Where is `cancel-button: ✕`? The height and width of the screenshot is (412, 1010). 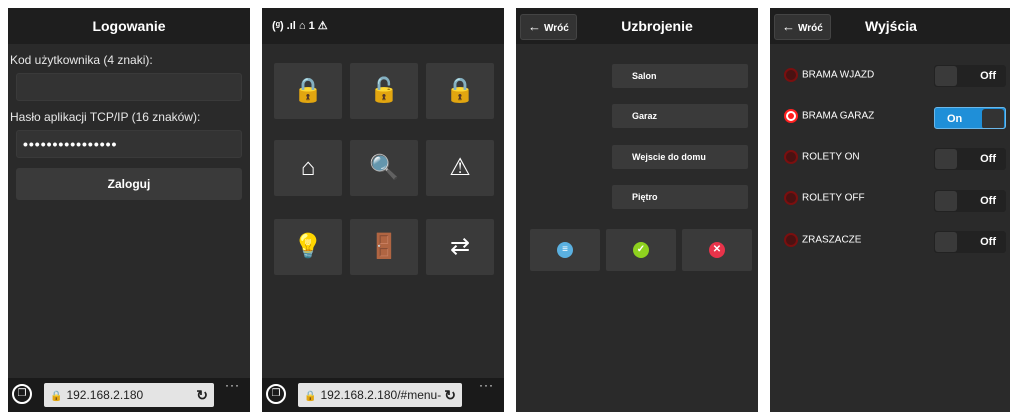
cancel-button: ✕ is located at coordinates (717, 250).